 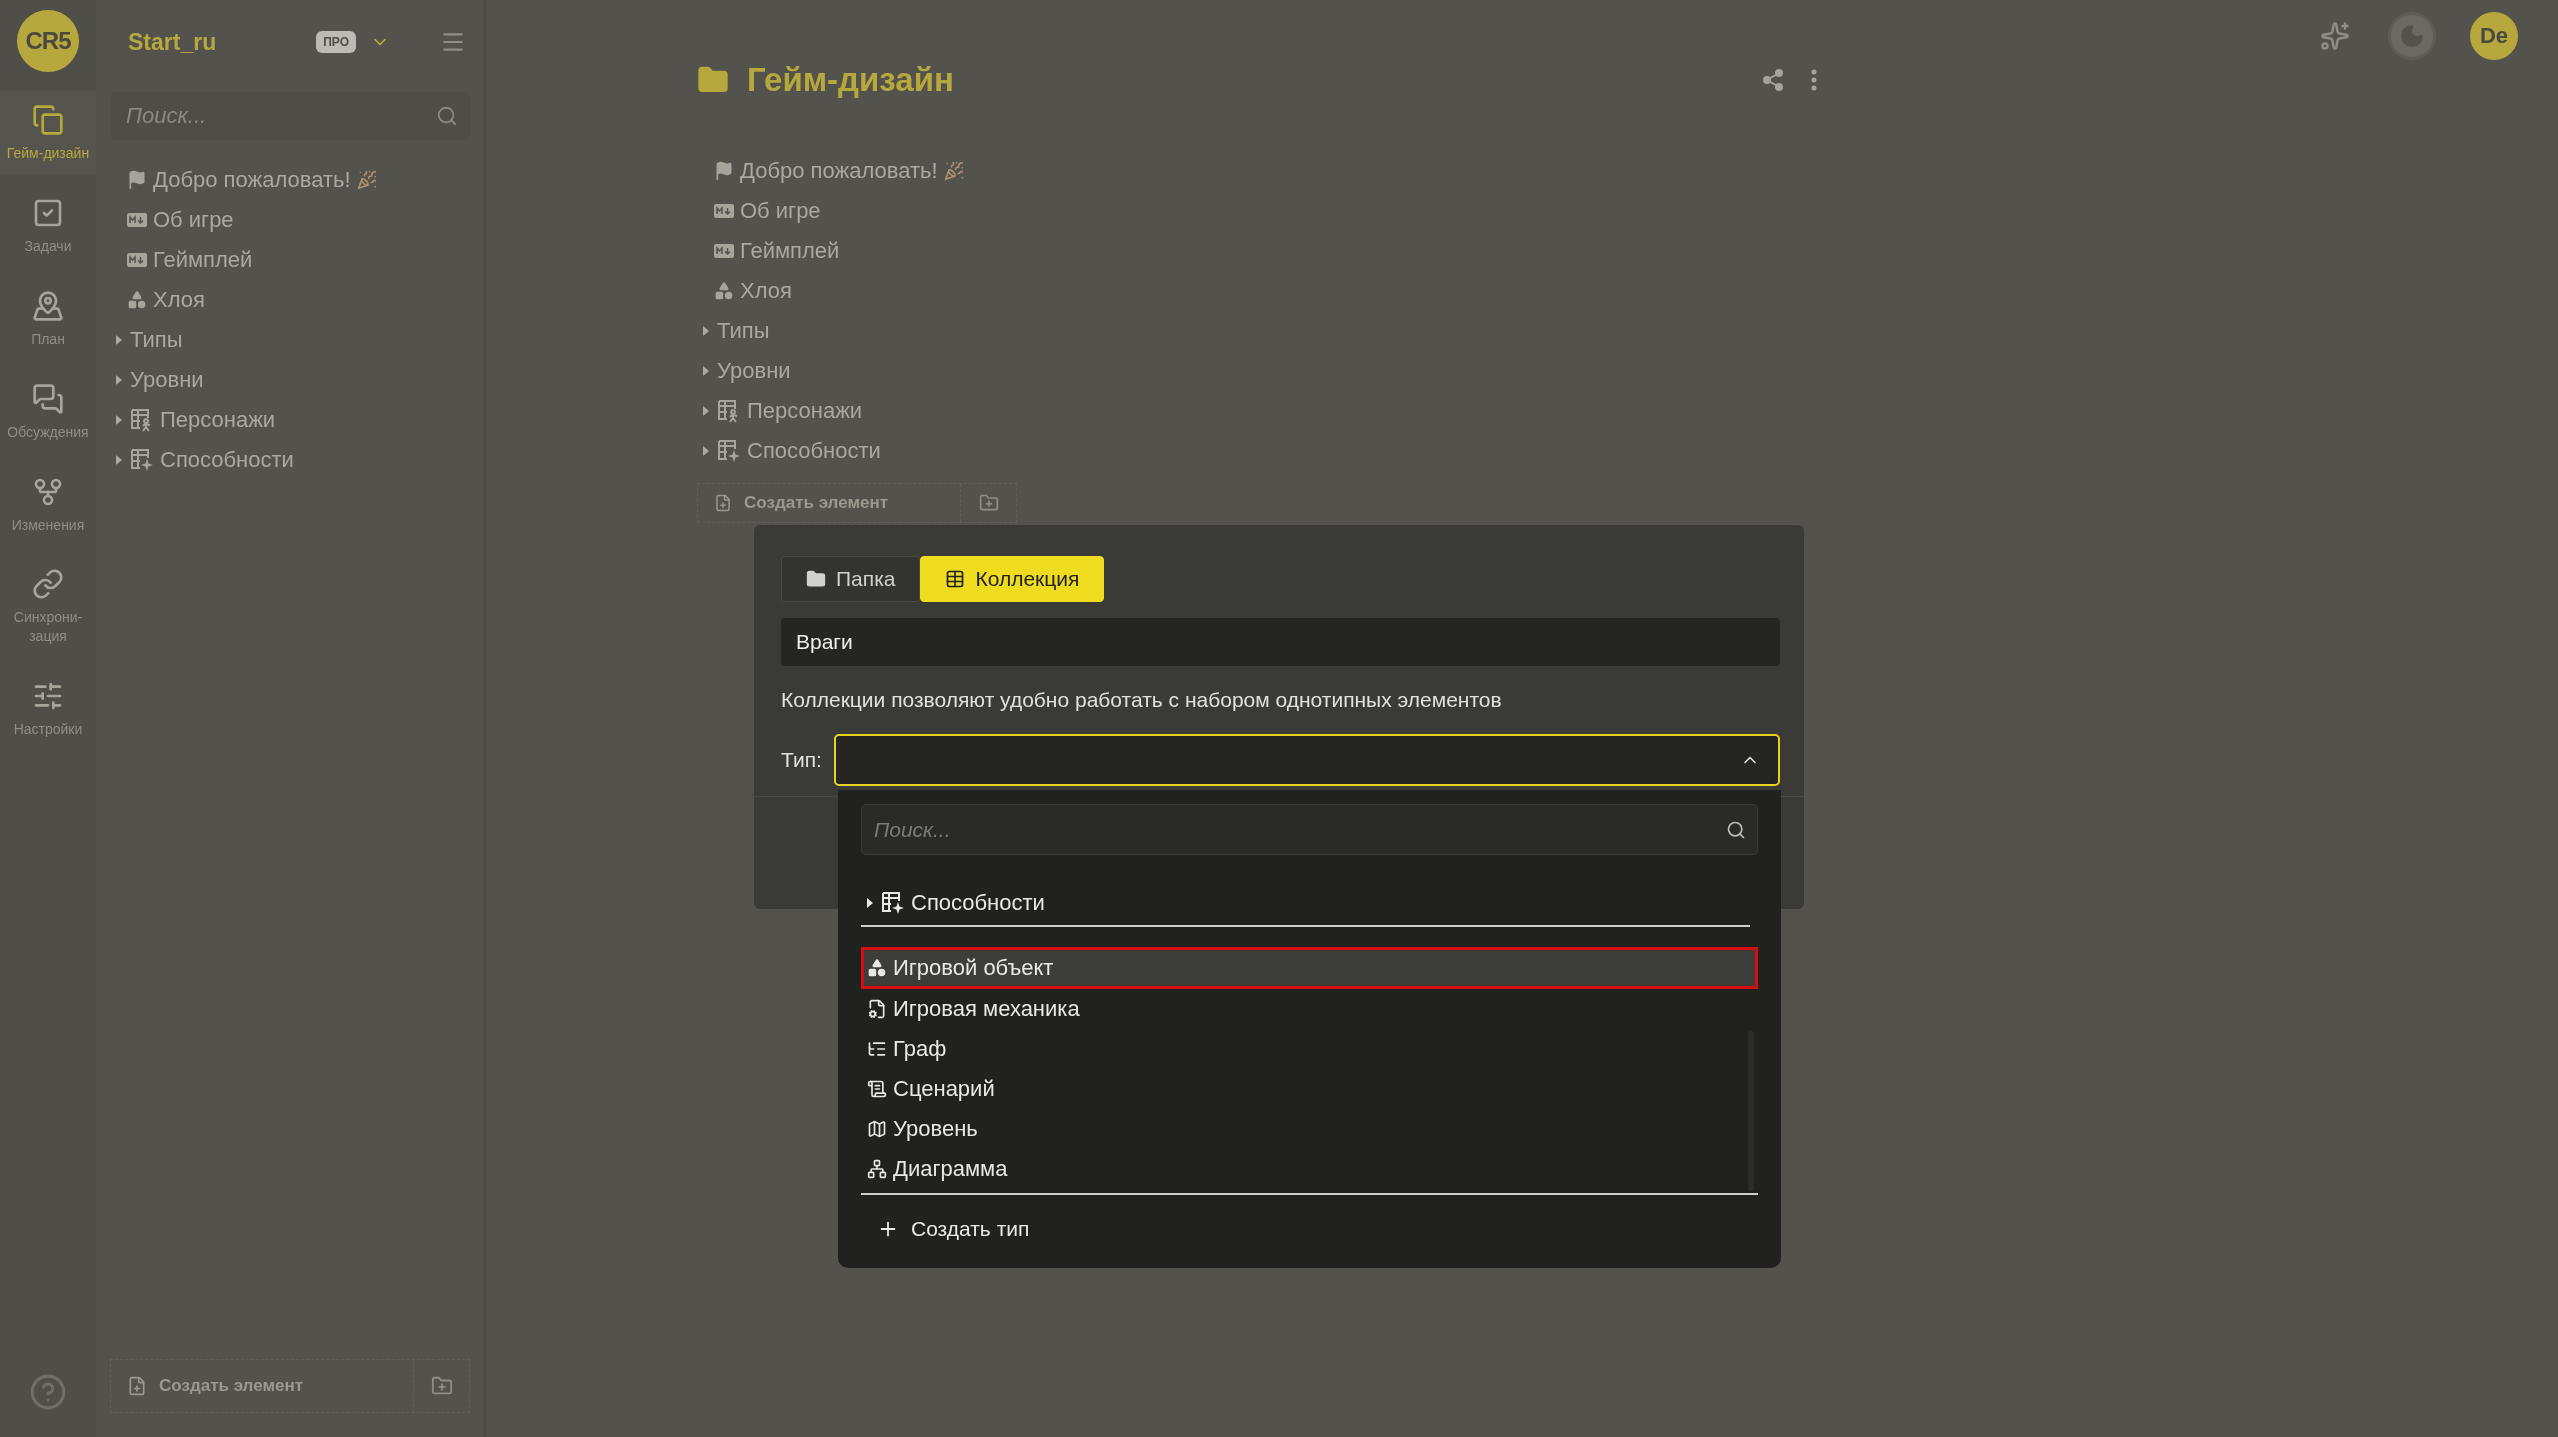 What do you see at coordinates (953, 1229) in the screenshot?
I see `create-type-button: Создать тип` at bounding box center [953, 1229].